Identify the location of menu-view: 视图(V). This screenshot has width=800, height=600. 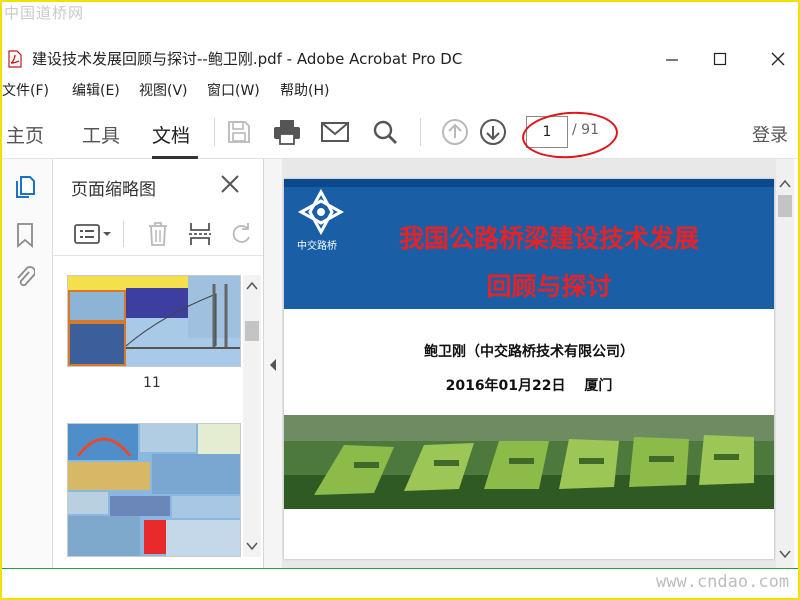
(163, 90).